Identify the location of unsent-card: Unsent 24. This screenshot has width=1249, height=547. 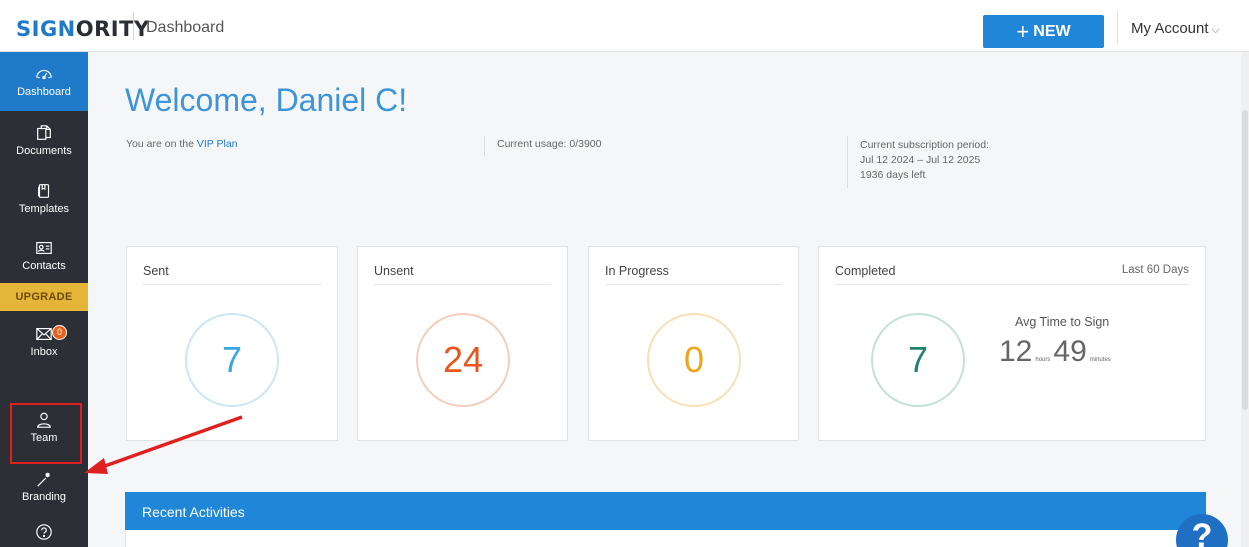
(462, 343).